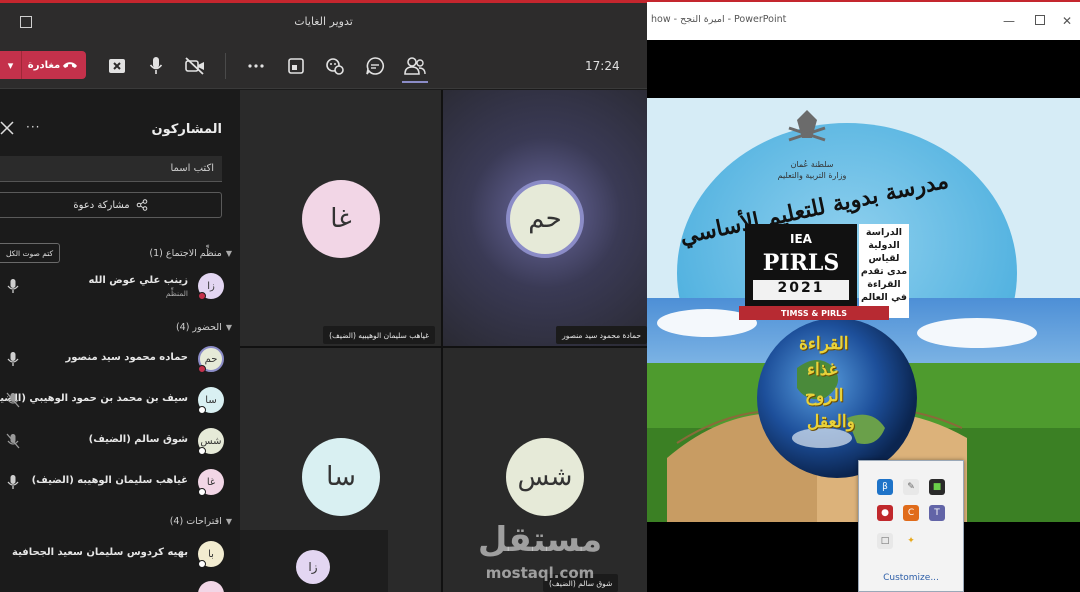 The image size is (1080, 592). I want to click on nvidia-icon: ■, so click(937, 487).